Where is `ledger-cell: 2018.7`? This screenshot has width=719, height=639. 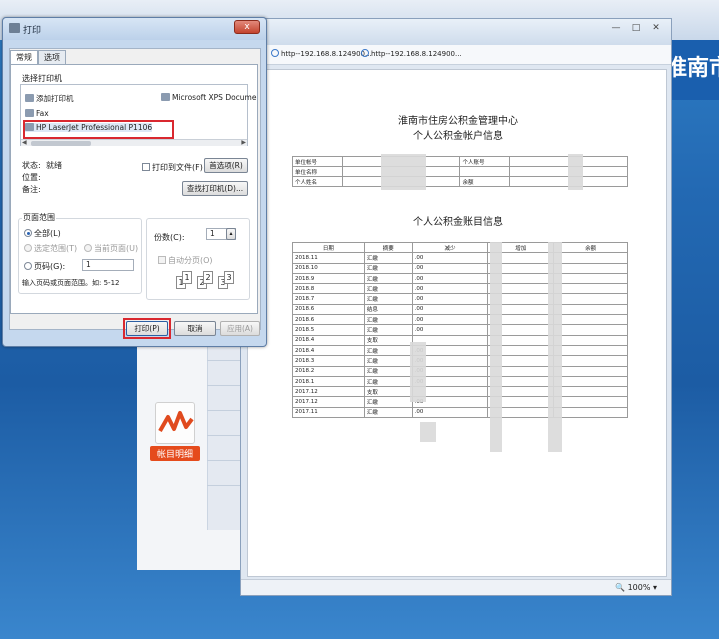 ledger-cell: 2018.7 is located at coordinates (328, 299).